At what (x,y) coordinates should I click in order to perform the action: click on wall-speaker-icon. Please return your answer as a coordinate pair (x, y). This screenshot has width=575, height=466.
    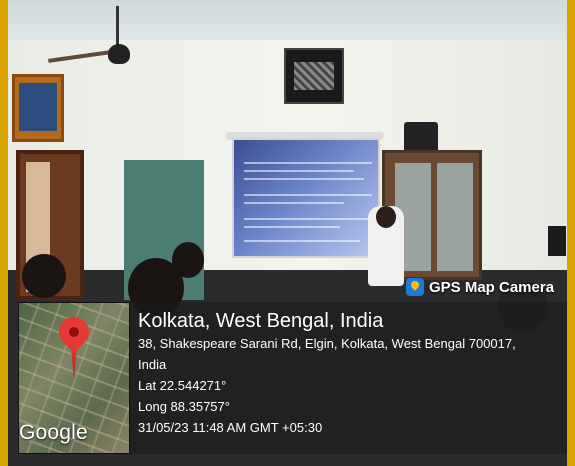
    Looking at the image, I should click on (557, 241).